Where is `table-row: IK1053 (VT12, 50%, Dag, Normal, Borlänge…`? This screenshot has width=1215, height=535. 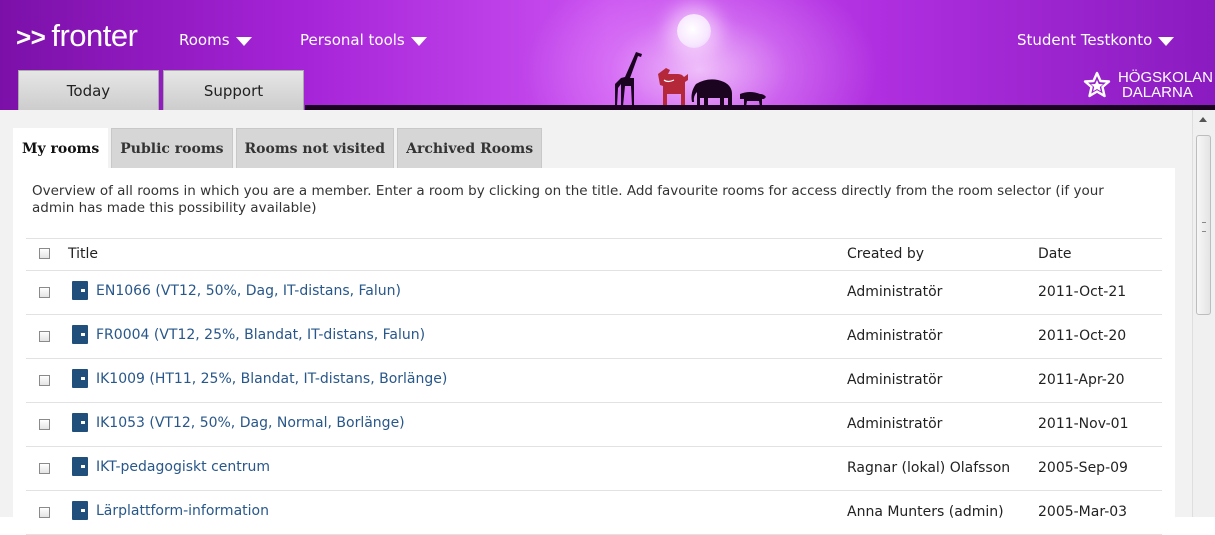 table-row: IK1053 (VT12, 50%, Dag, Normal, Borlänge… is located at coordinates (594, 425).